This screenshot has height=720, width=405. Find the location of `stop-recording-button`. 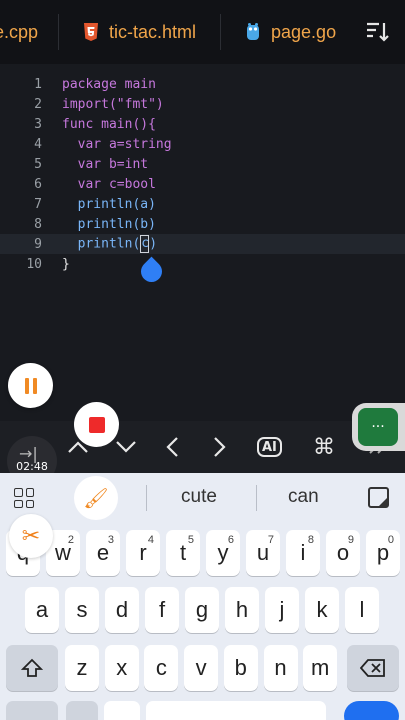

stop-recording-button is located at coordinates (96, 424).